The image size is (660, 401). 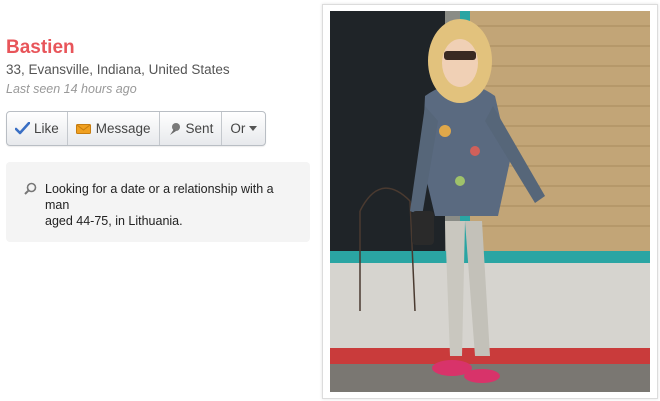 I want to click on like-button: Like, so click(x=37, y=128).